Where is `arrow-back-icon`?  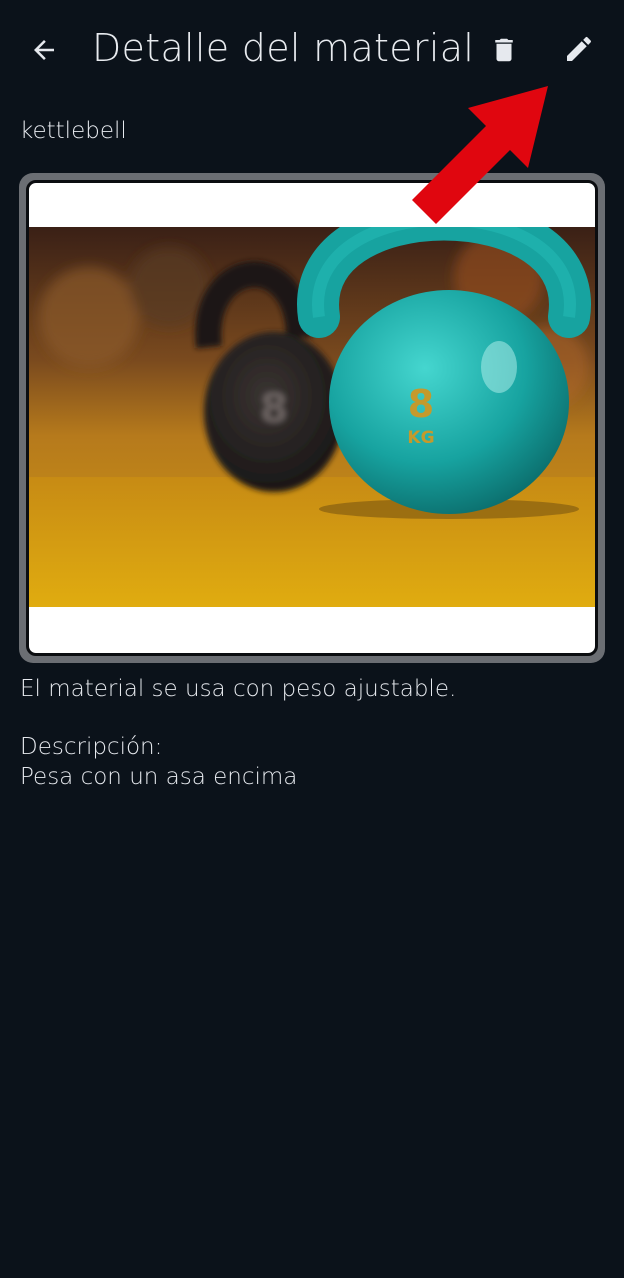
arrow-back-icon is located at coordinates (44, 50).